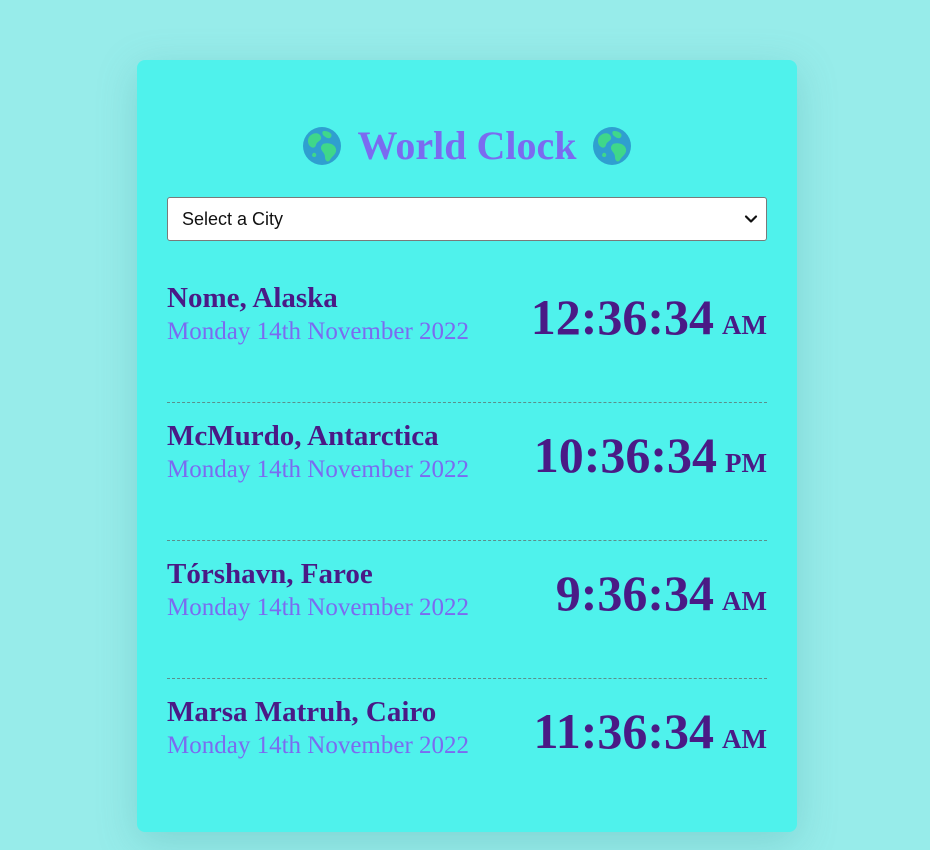  I want to click on city-select-dropdown: Select a City, so click(467, 219).